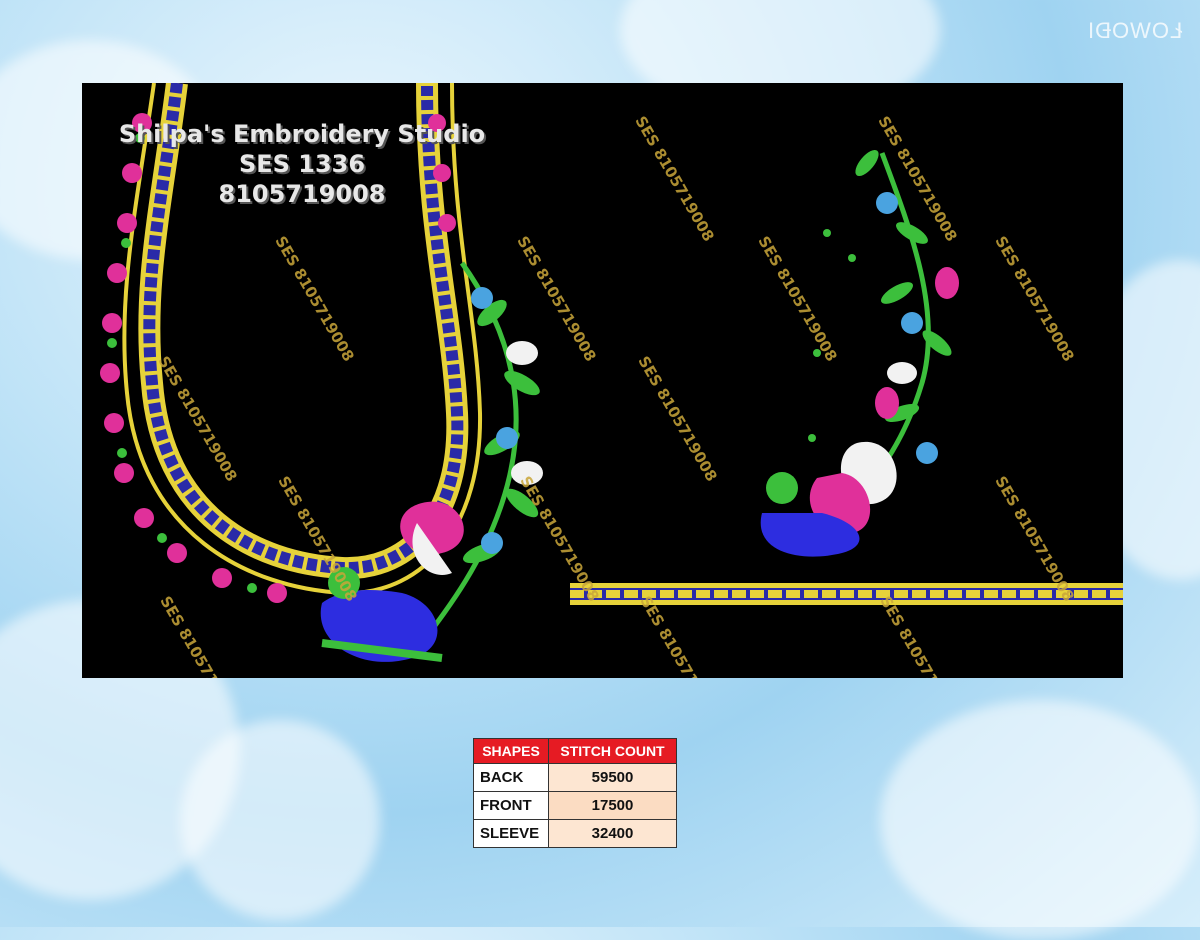  I want to click on table-header-row: SHAPES STITCH COUNT, so click(575, 751).